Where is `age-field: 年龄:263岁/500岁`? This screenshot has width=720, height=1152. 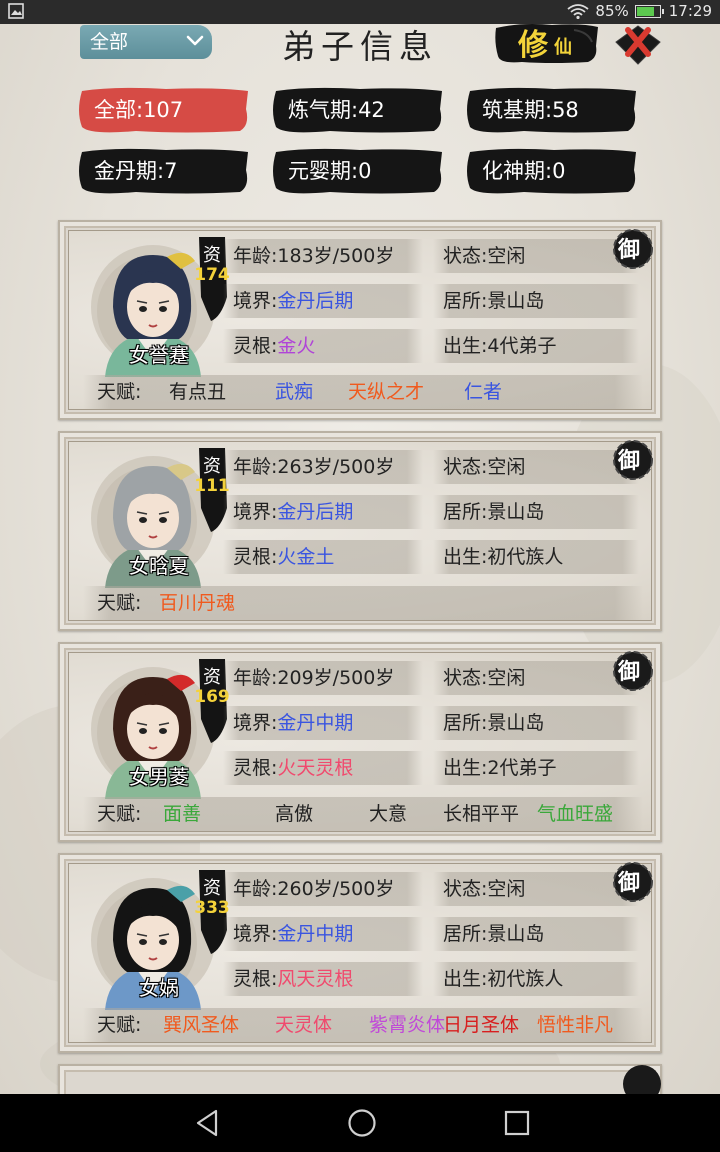 age-field: 年龄:263岁/500岁 is located at coordinates (323, 467).